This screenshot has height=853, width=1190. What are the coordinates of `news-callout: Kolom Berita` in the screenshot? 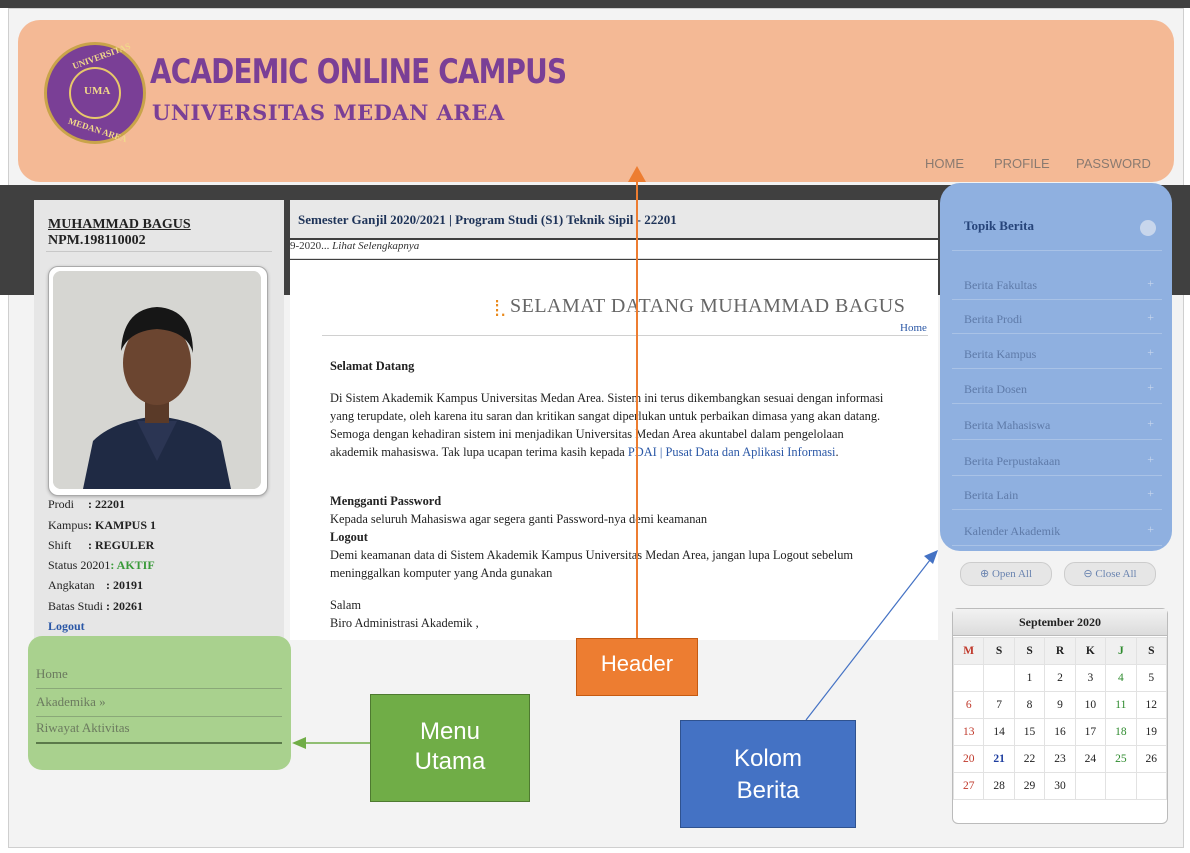 It's located at (768, 774).